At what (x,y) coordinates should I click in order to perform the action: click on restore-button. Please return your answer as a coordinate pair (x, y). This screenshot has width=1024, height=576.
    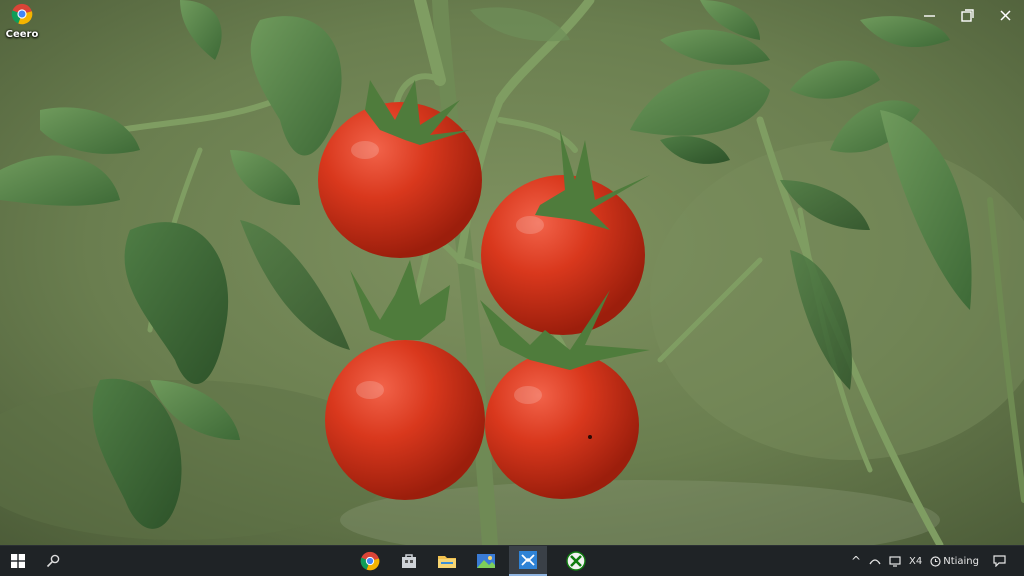
    Looking at the image, I should click on (967, 15).